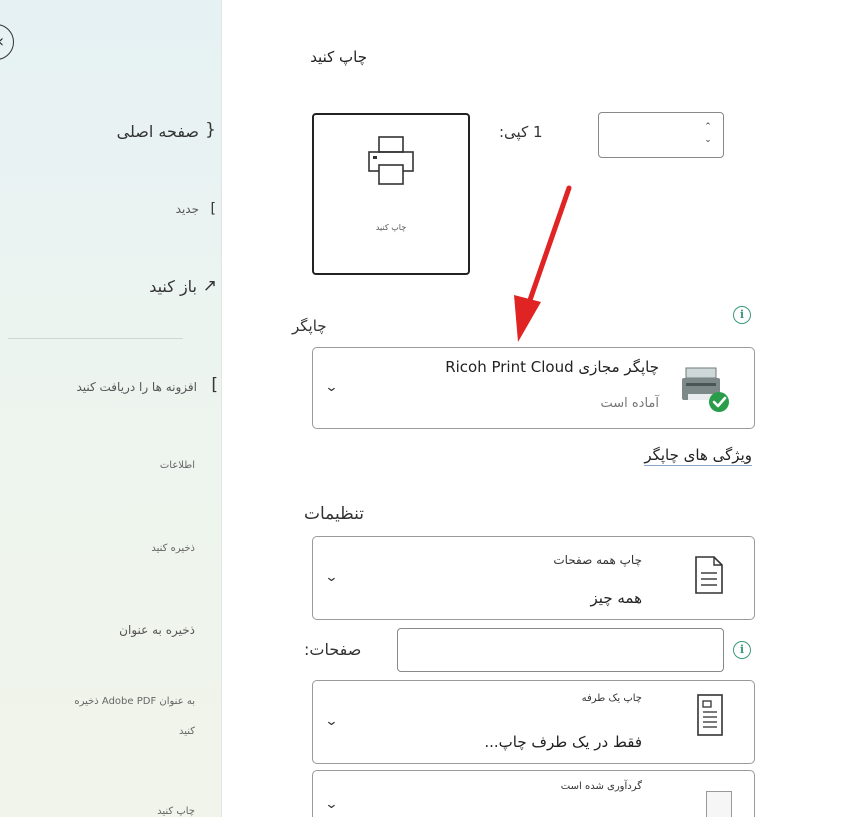 The image size is (857, 817). I want to click on collate-select: گردآوری شده است ⌄, so click(533, 793).